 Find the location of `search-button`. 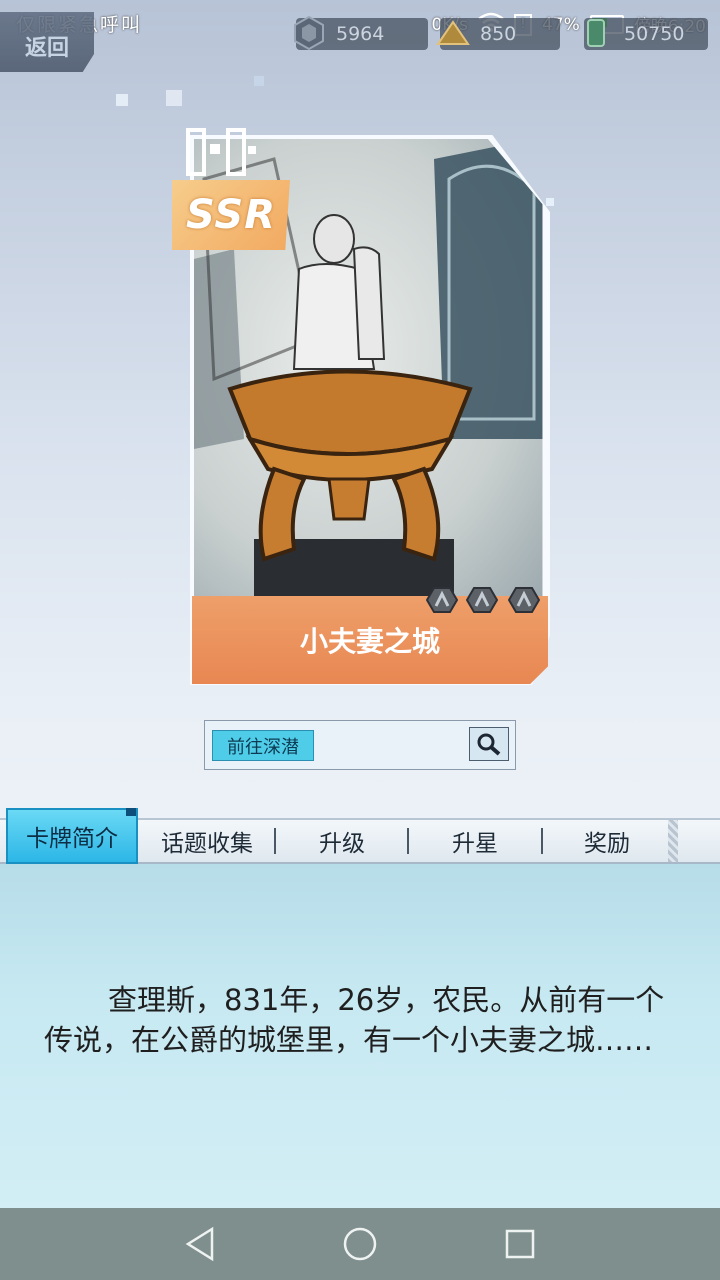

search-button is located at coordinates (489, 744).